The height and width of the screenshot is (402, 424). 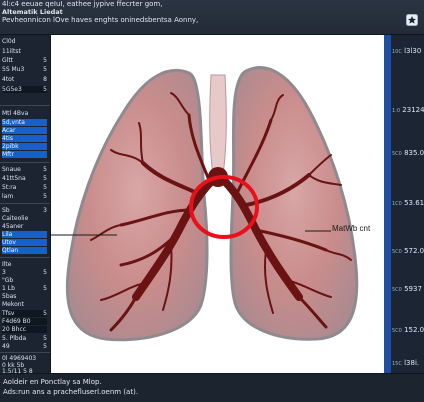 What do you see at coordinates (24, 122) in the screenshot?
I see `left-item-selected: 5d,vnta` at bounding box center [24, 122].